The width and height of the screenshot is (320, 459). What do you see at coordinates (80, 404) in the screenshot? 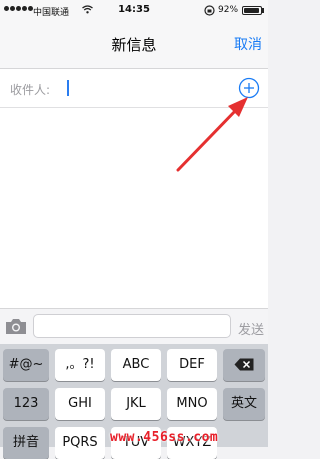
I see `key-ghi: GHI` at bounding box center [80, 404].